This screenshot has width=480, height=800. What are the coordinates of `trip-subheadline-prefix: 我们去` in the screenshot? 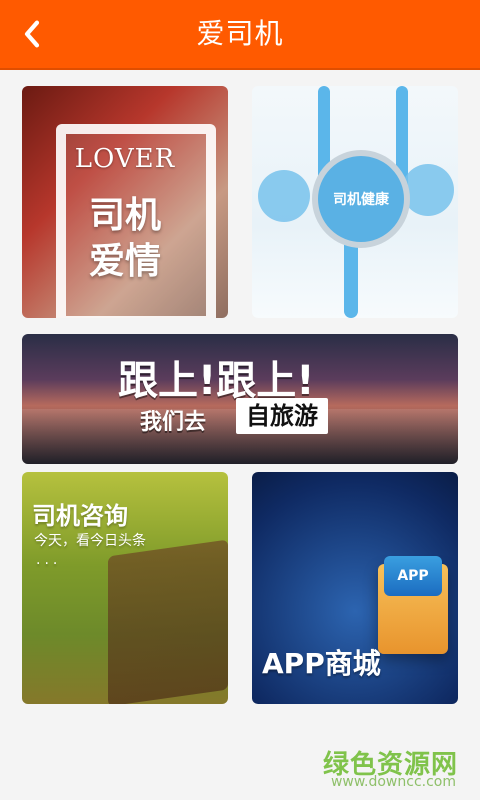 It's located at (173, 422).